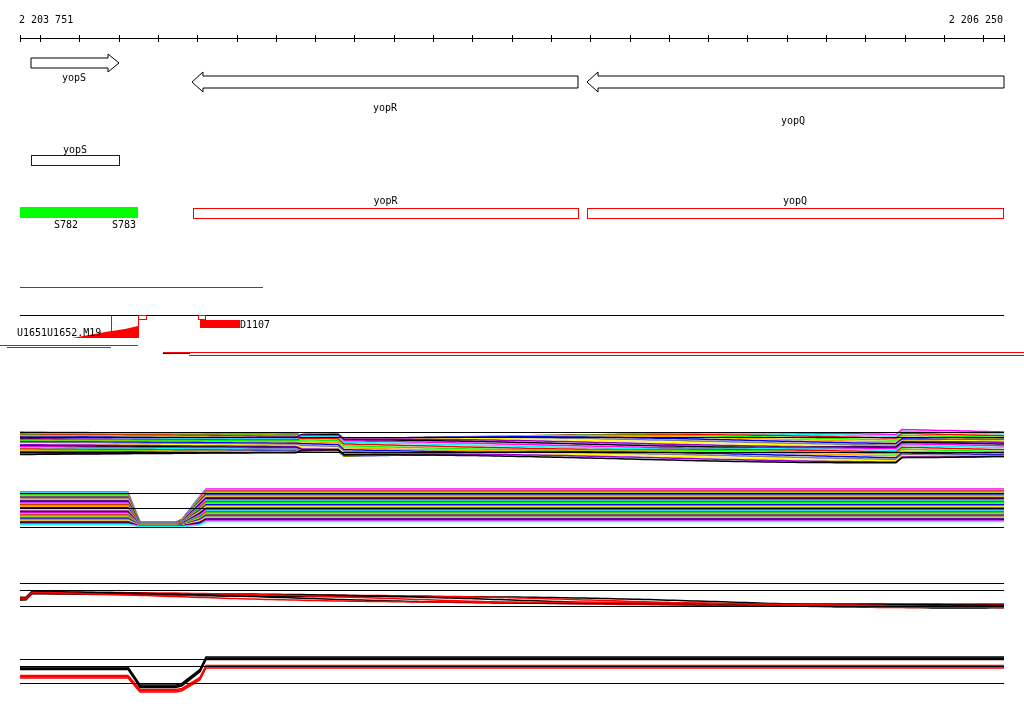 The image size is (1024, 714). I want to click on read-label: D1107, so click(255, 324).